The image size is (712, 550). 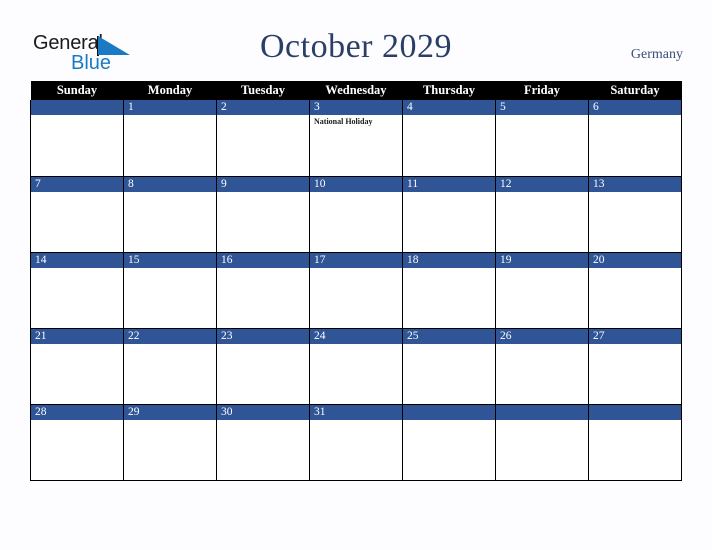 I want to click on calendar-day-cell: 4, so click(x=449, y=138).